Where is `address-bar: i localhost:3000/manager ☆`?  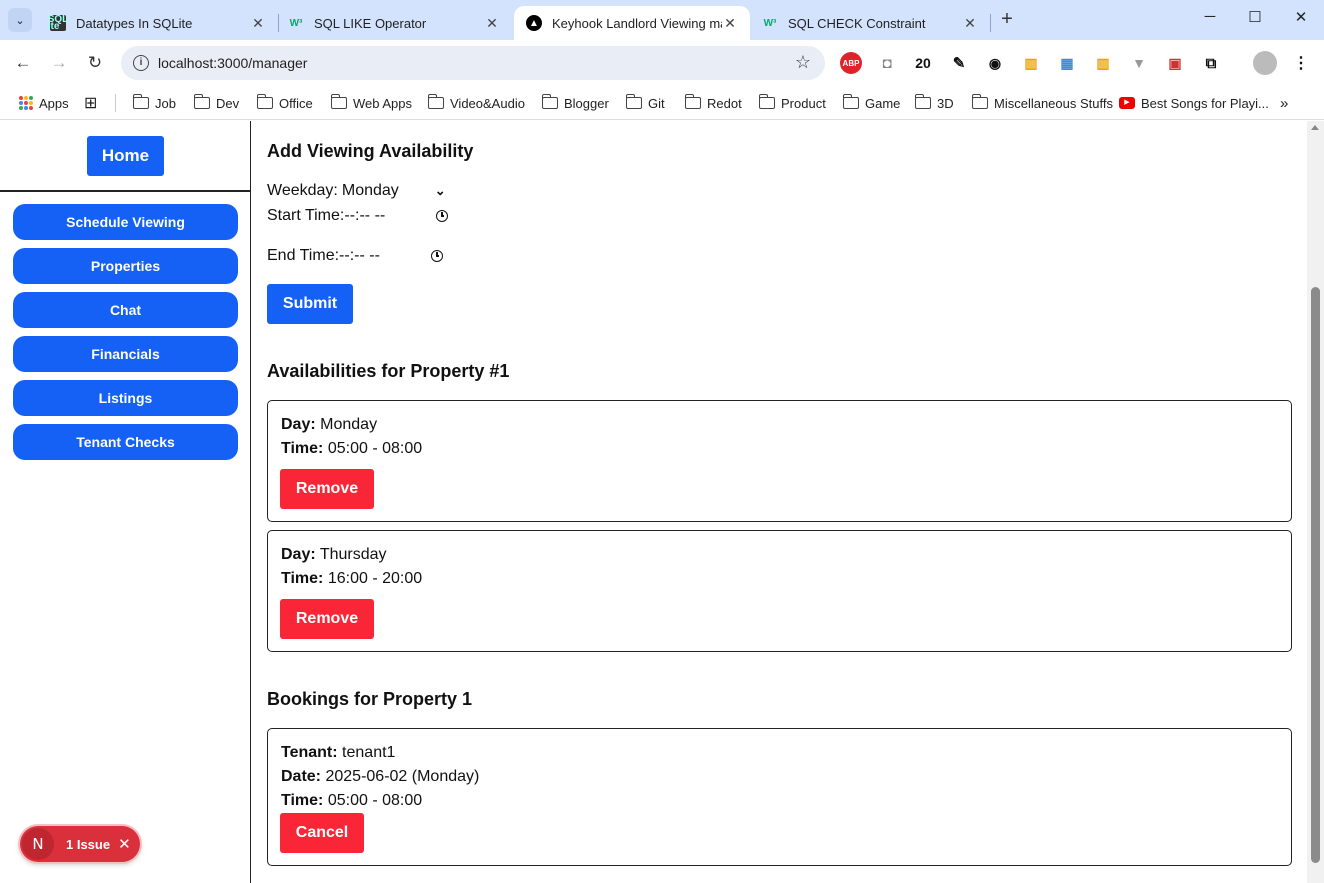 address-bar: i localhost:3000/manager ☆ is located at coordinates (473, 63).